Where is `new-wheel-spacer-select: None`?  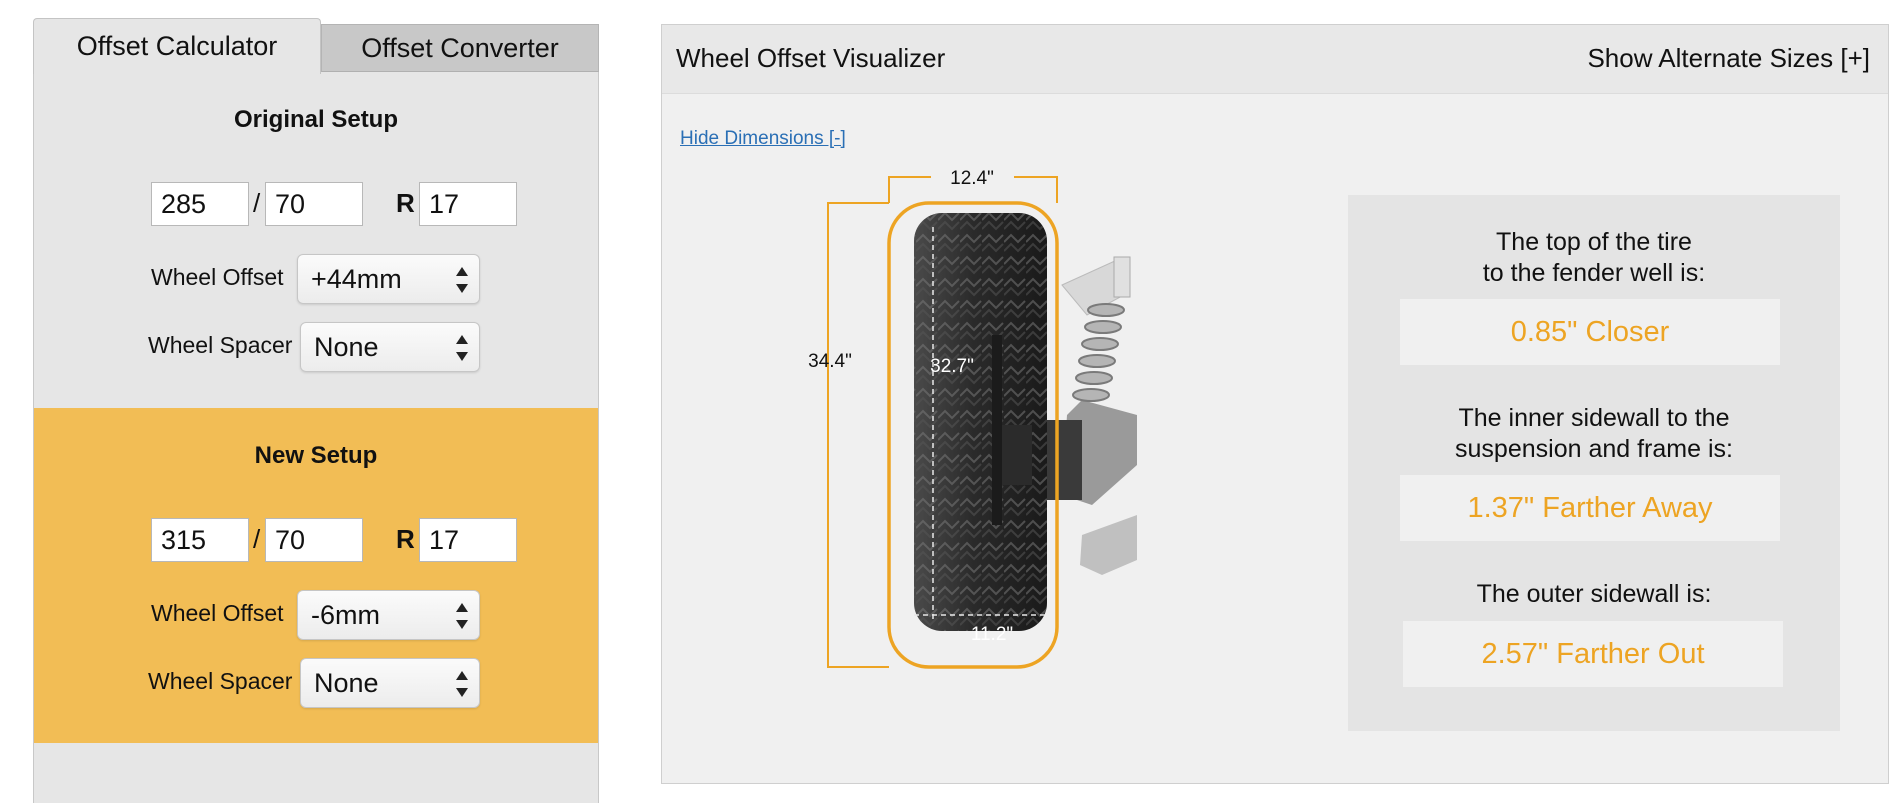
new-wheel-spacer-select: None is located at coordinates (390, 683).